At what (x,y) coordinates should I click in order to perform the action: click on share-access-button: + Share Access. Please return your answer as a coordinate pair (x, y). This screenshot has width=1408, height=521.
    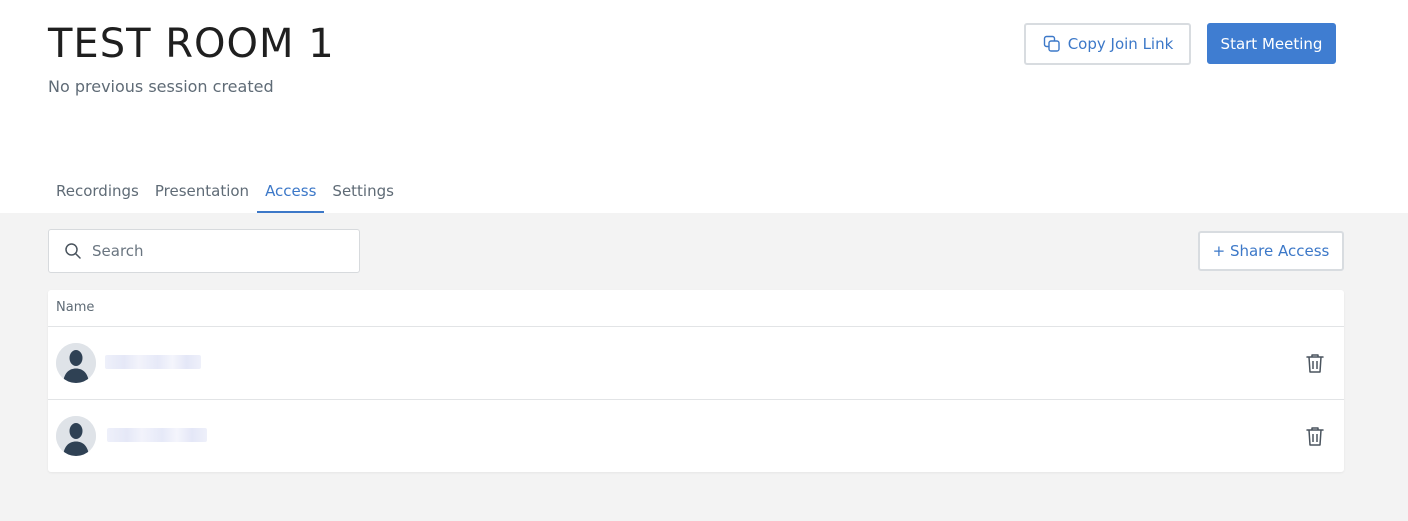
    Looking at the image, I should click on (1271, 251).